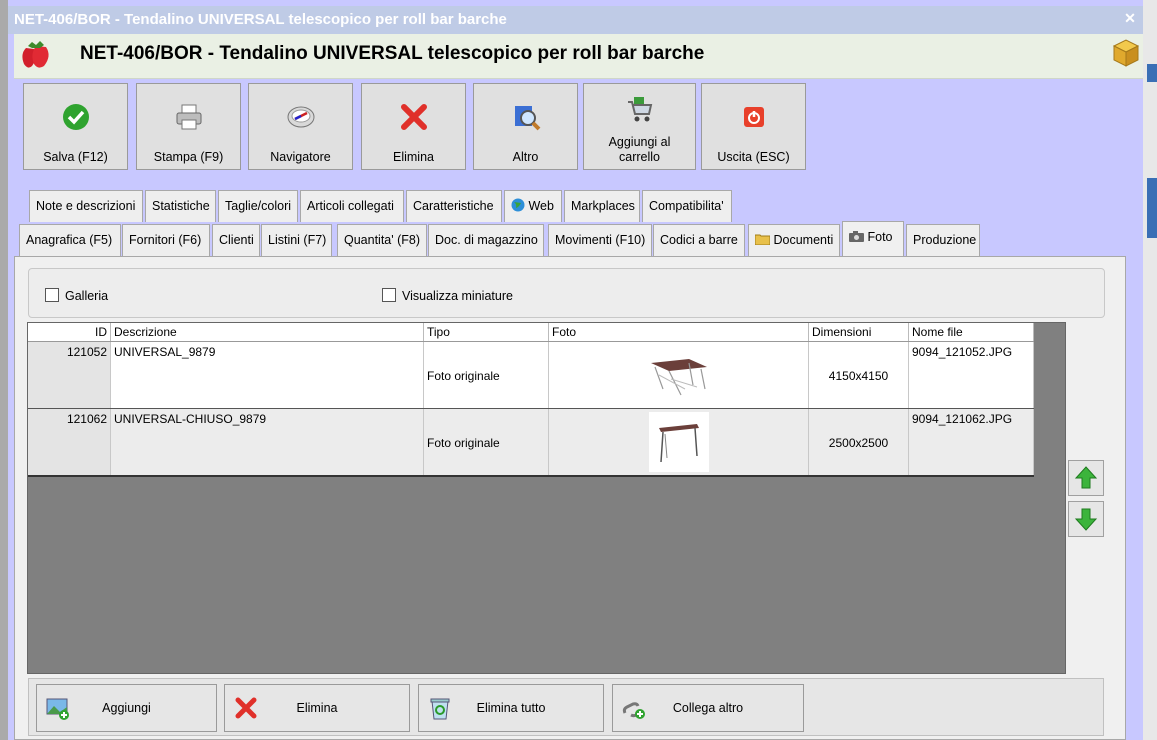 The image size is (1157, 740). I want to click on cell-nome-file: 9094_121062.JPG, so click(971, 442).